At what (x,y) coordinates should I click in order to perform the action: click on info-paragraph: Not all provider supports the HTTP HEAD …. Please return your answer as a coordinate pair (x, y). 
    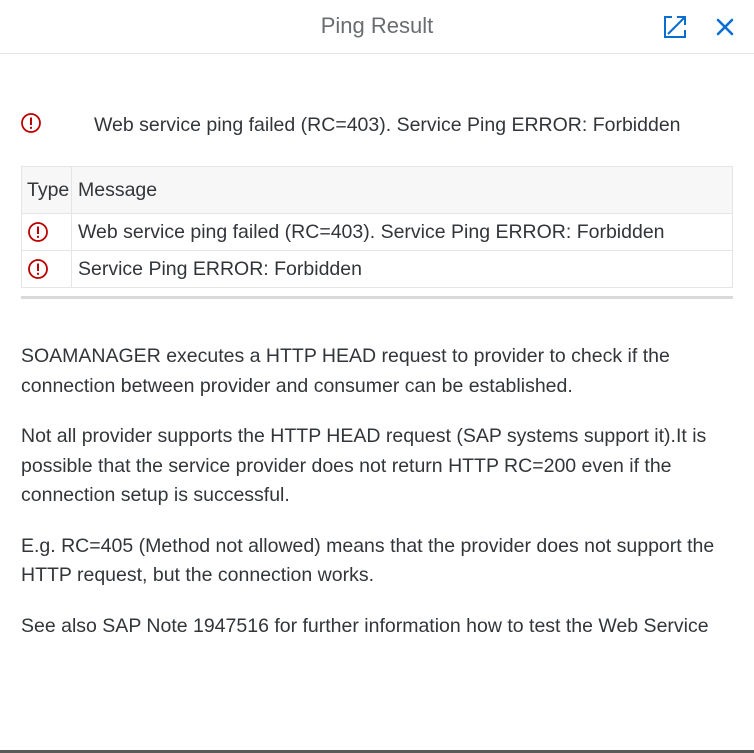
    Looking at the image, I should click on (364, 465).